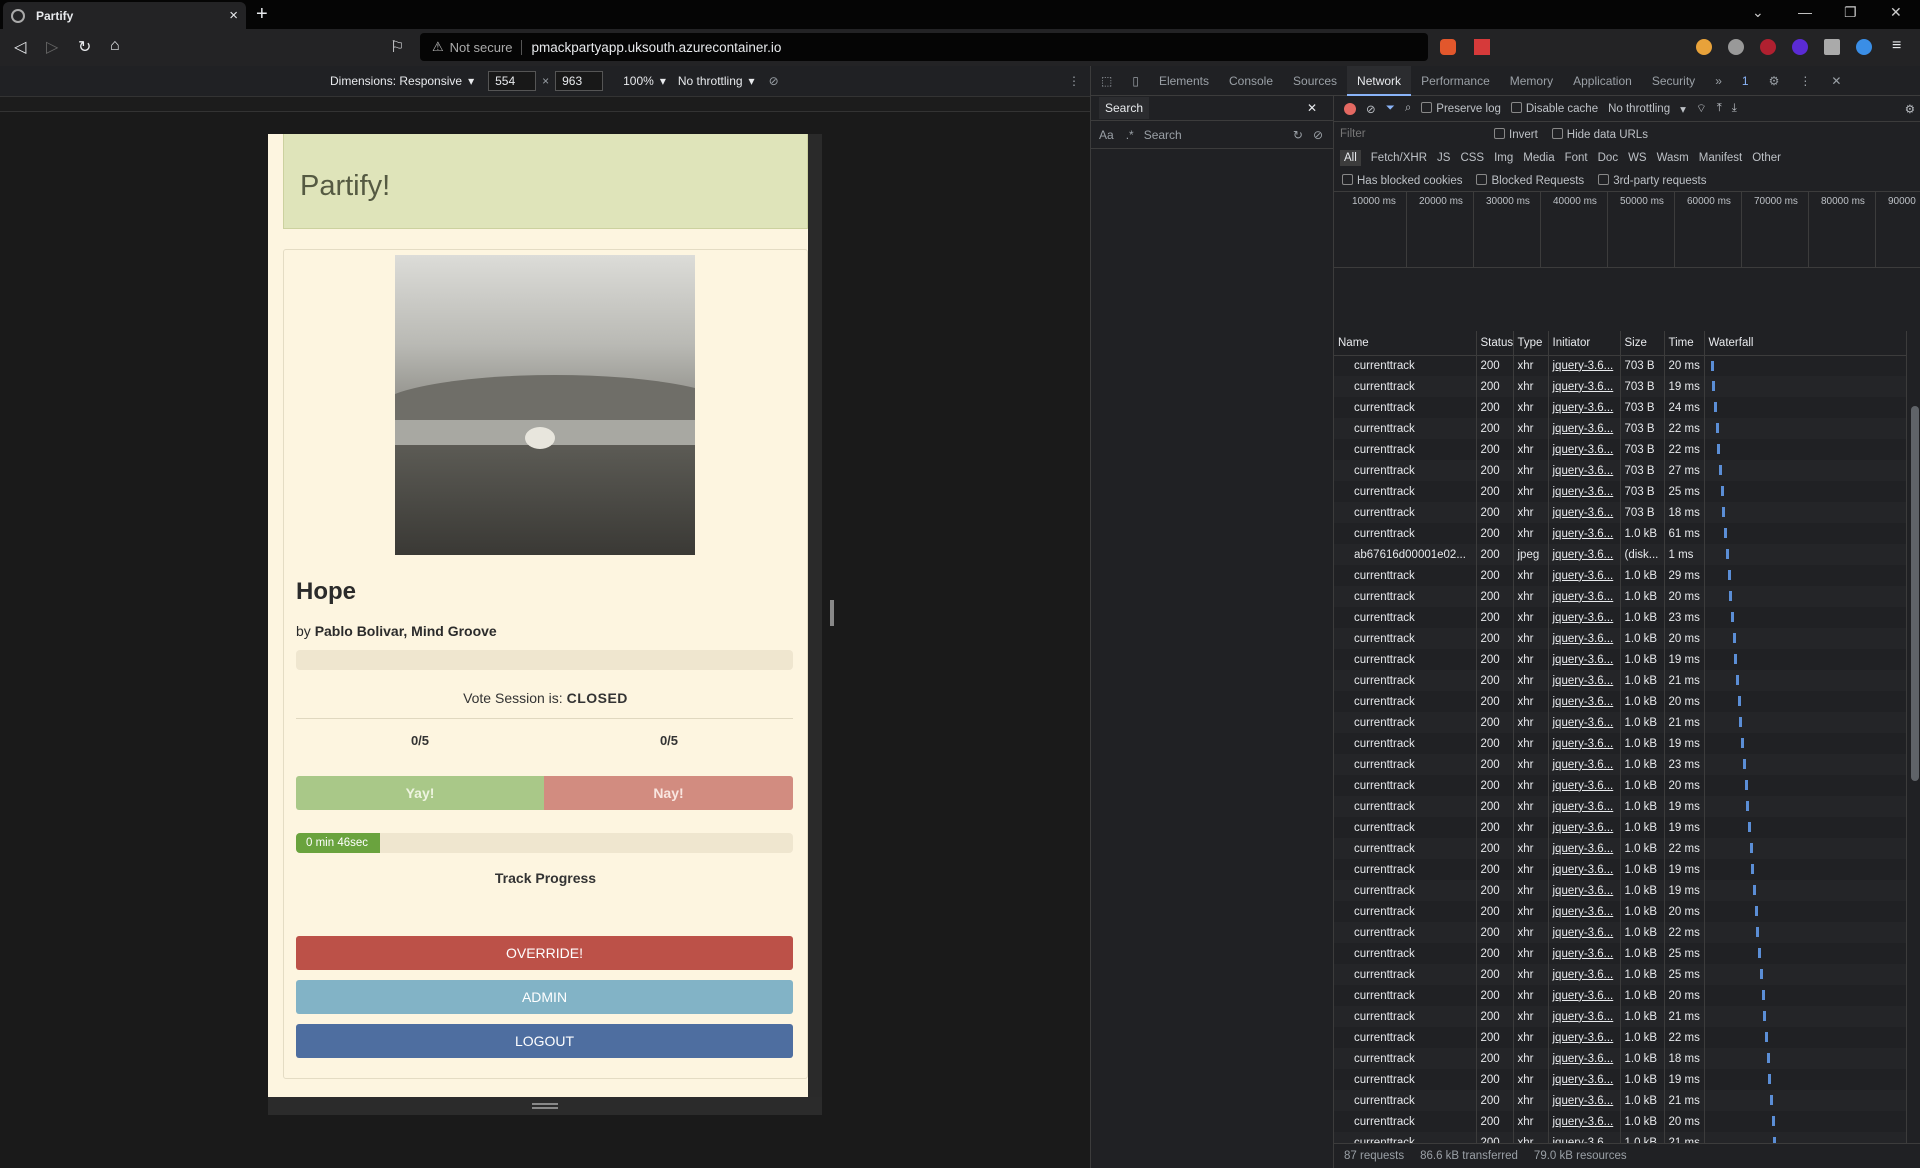  I want to click on resize-handle-icon, so click(545, 1106).